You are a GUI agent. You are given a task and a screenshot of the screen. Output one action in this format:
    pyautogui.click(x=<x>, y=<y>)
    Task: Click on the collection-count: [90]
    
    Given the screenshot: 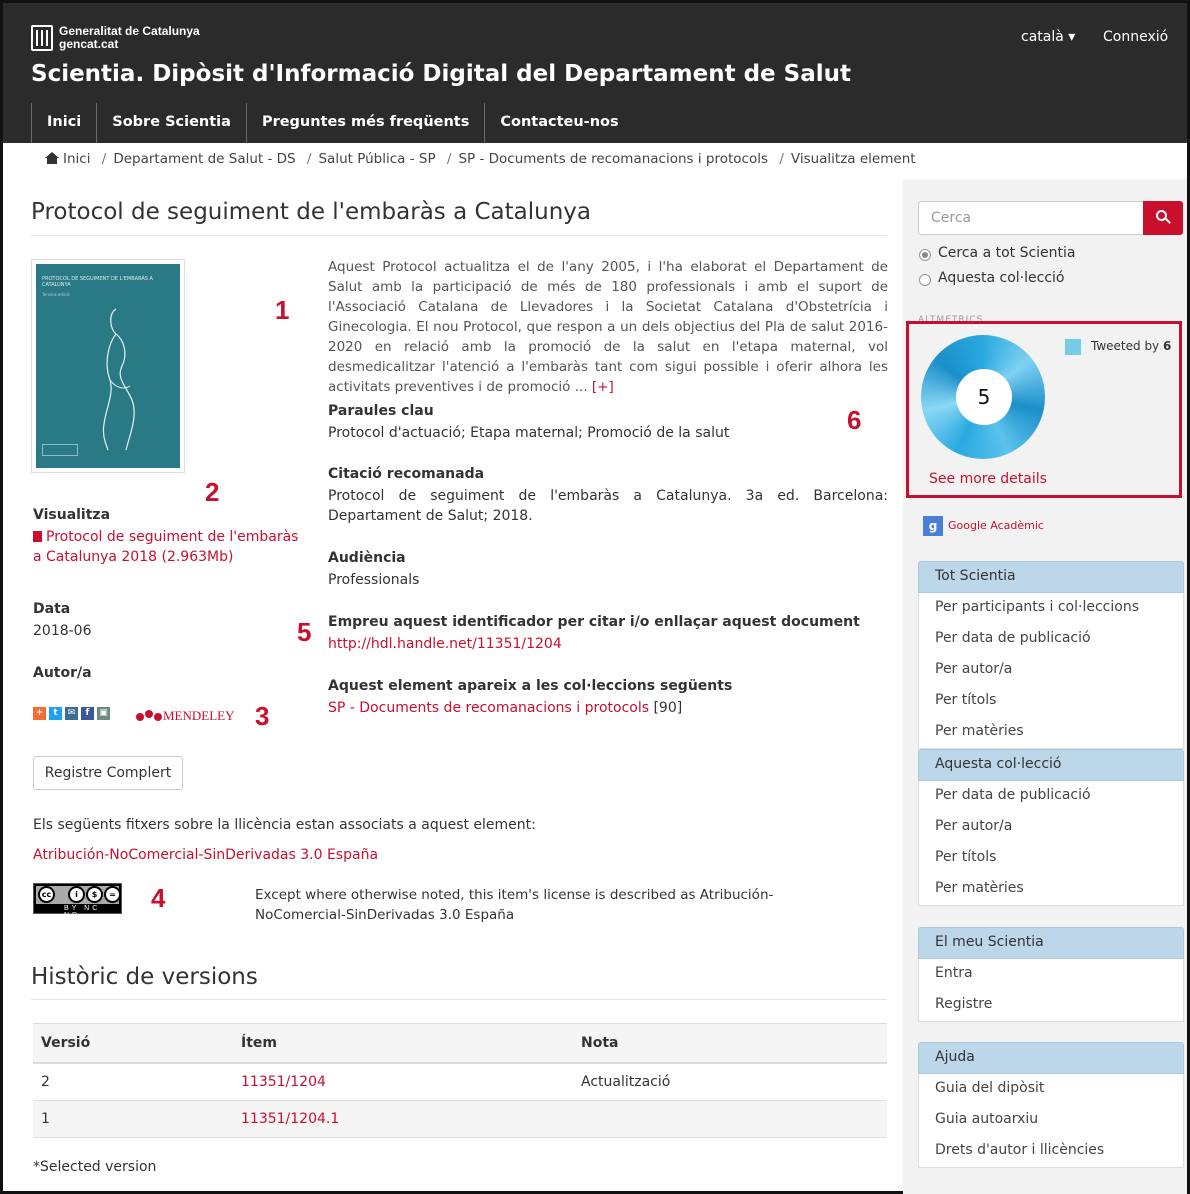 What is the action you would take?
    pyautogui.click(x=668, y=708)
    